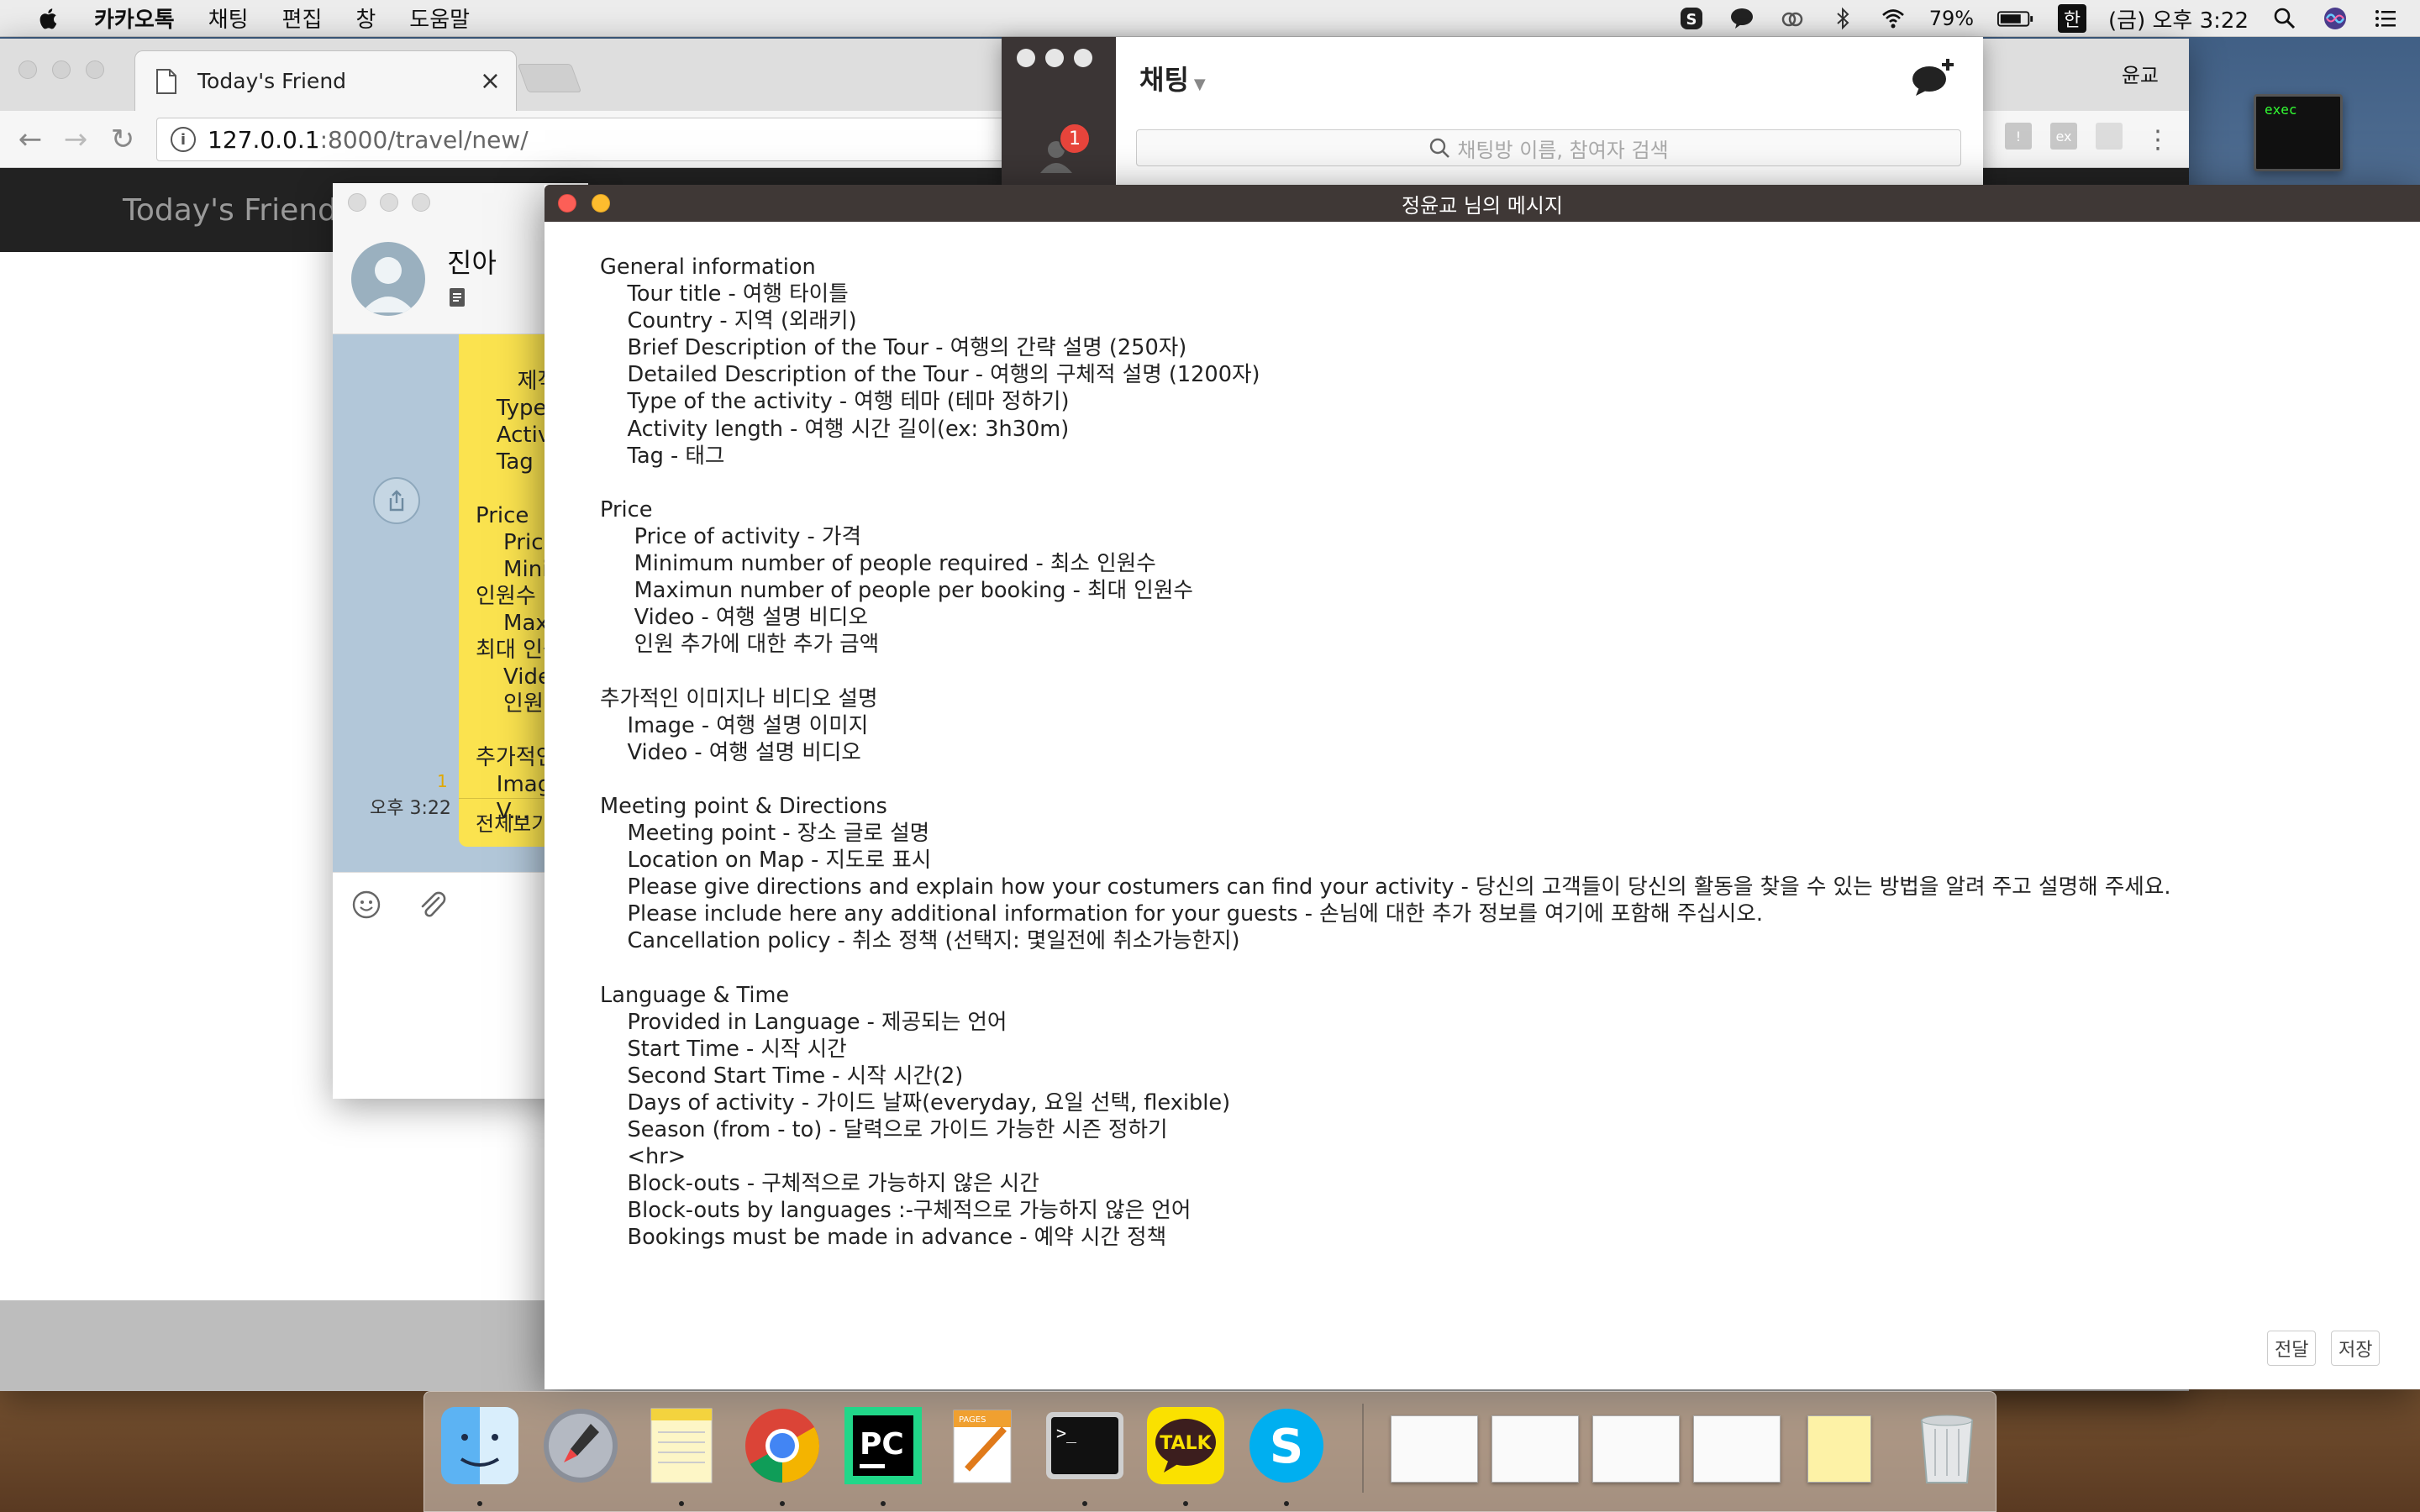 The image size is (2420, 1512). I want to click on url-host: 127.0.0.1, so click(264, 139).